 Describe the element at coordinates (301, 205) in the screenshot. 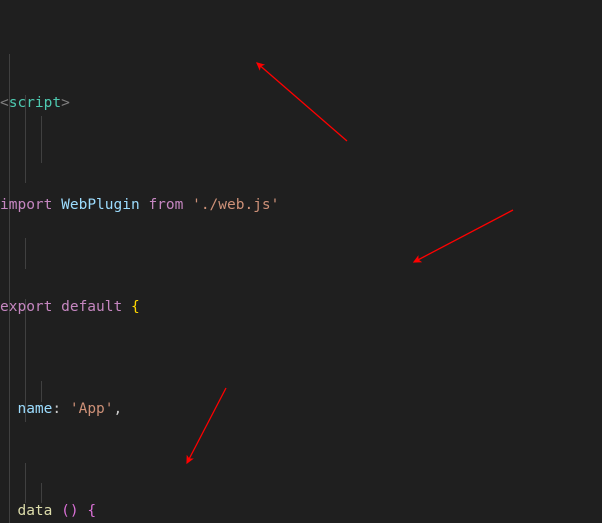

I see `code-line: import WebPlugin from './web.js'` at that location.